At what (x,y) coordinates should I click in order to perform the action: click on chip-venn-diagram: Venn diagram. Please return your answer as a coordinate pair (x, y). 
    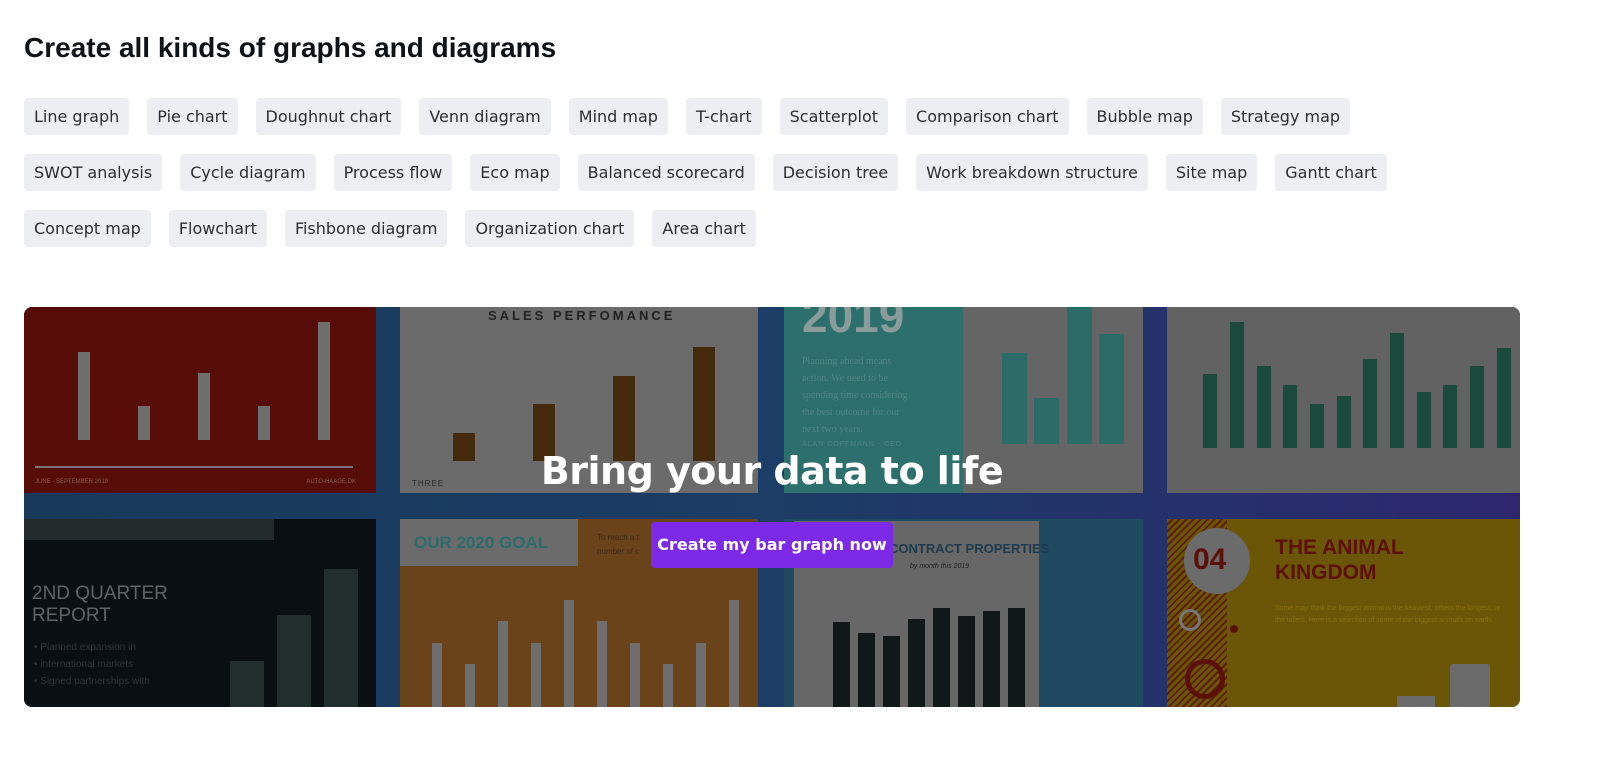
    Looking at the image, I should click on (485, 116).